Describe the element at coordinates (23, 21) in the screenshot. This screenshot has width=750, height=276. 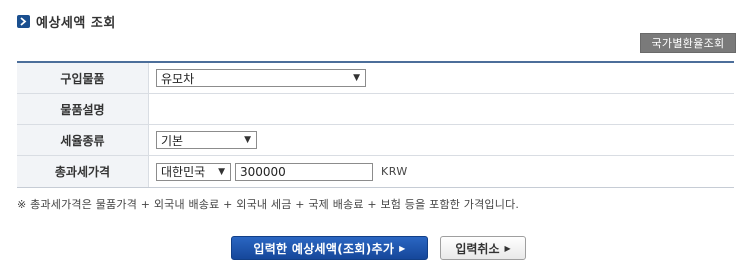
I see `chevron-right-icon` at that location.